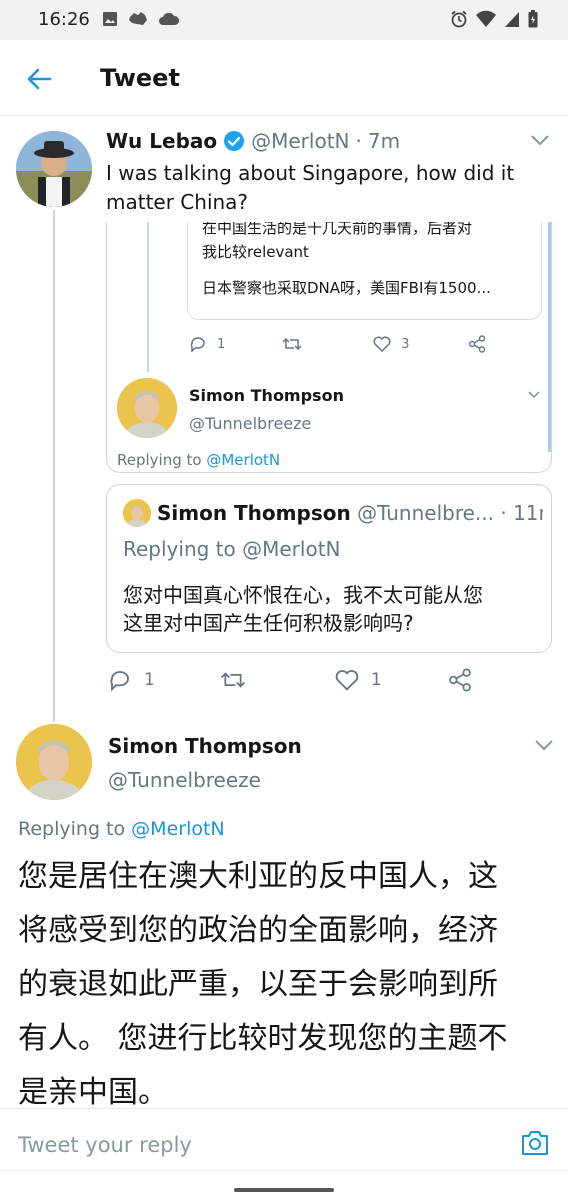 Image resolution: width=568 pixels, height=1200 pixels. Describe the element at coordinates (300, 141) in the screenshot. I see `author-handle: @MerlotN` at that location.